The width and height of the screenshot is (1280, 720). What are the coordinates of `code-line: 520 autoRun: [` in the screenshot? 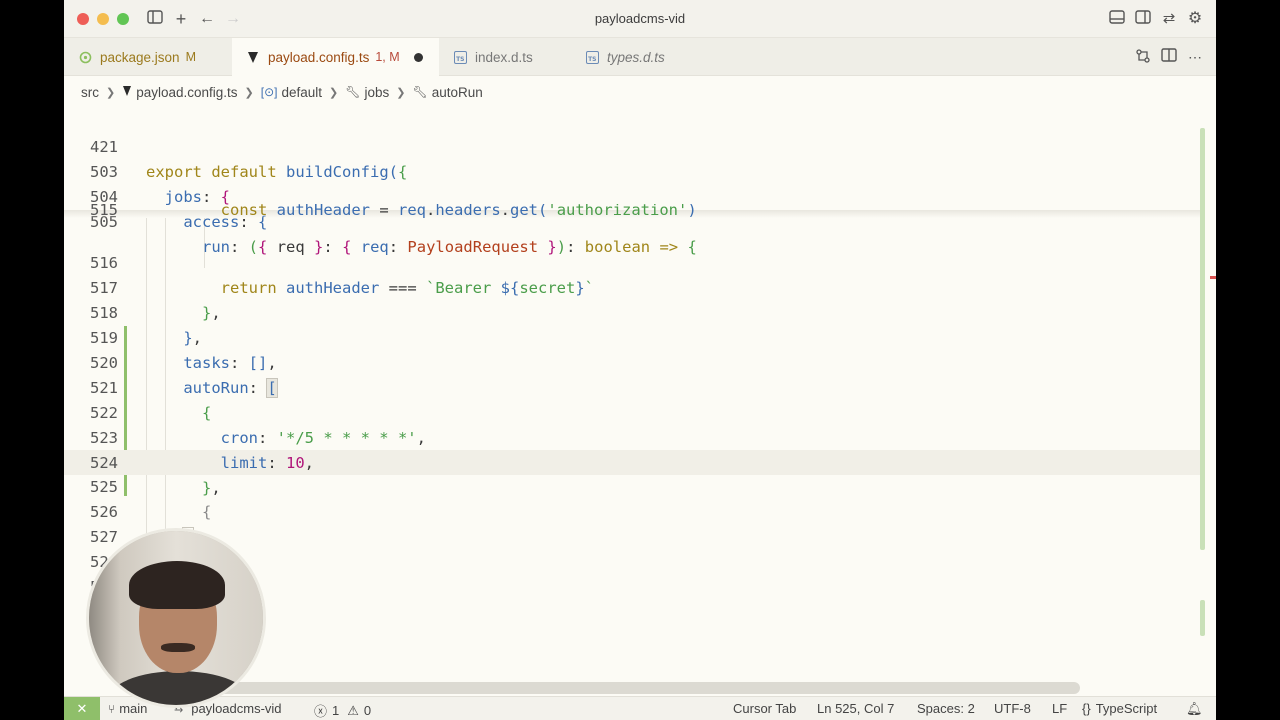 It's located at (633, 362).